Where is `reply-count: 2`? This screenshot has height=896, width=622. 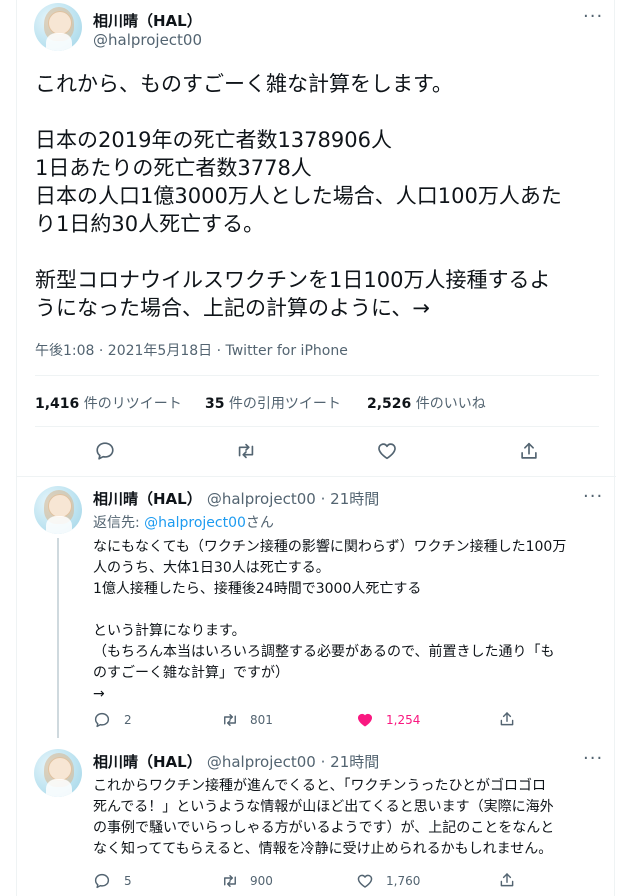 reply-count: 2 is located at coordinates (128, 720).